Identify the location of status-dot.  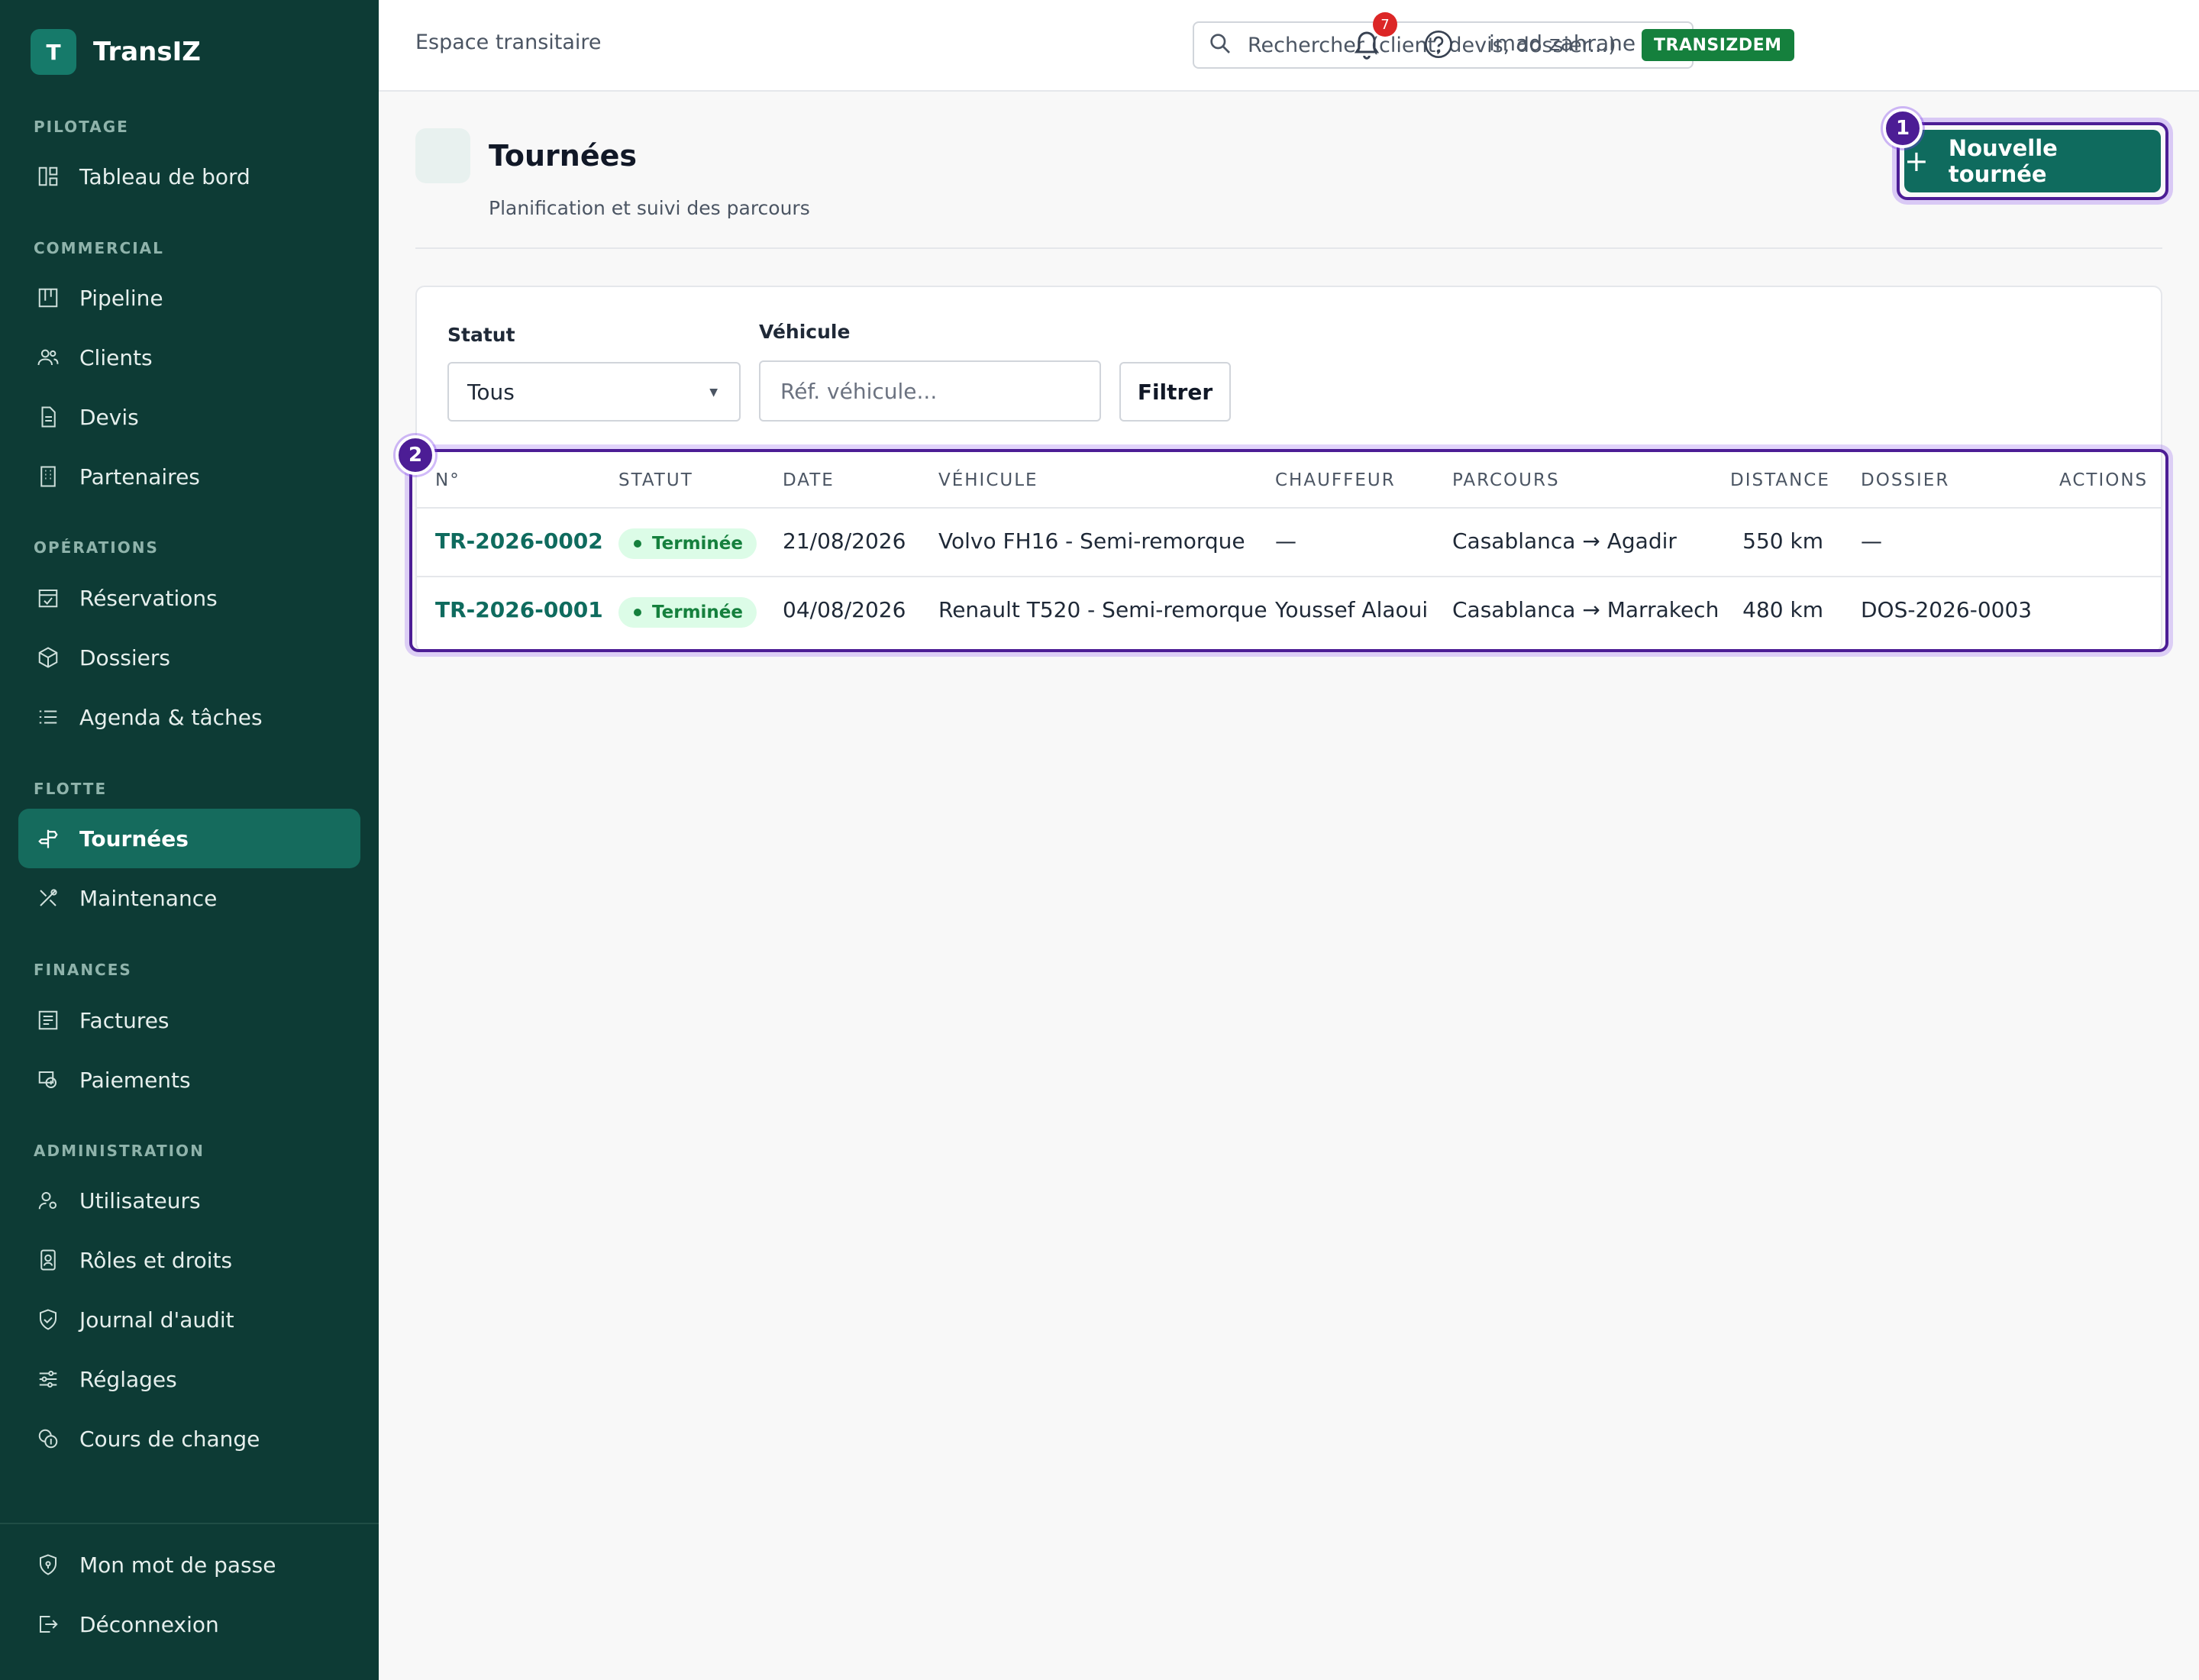
(637, 612).